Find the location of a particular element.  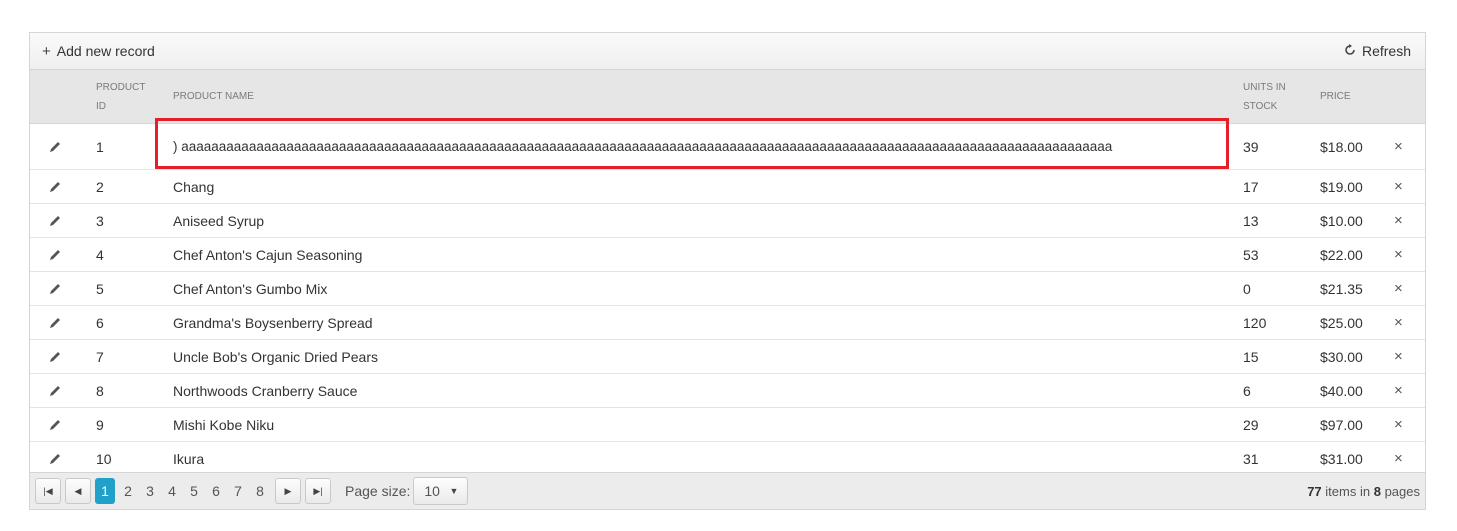

page-number: 5 is located at coordinates (194, 491).